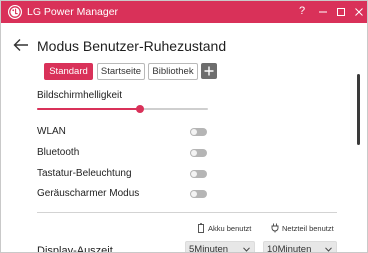  Describe the element at coordinates (198, 174) in the screenshot. I see `keyboard-backlight-toggle` at that location.